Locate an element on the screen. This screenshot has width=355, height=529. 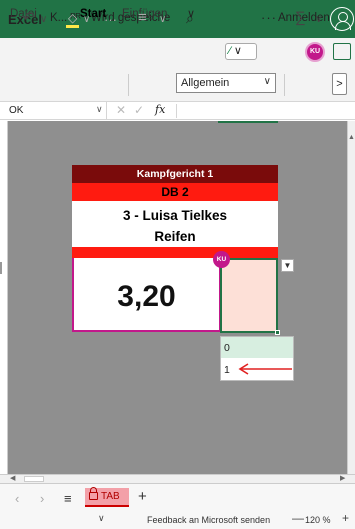
previous-sheet-icon: ‹ is located at coordinates (17, 498).